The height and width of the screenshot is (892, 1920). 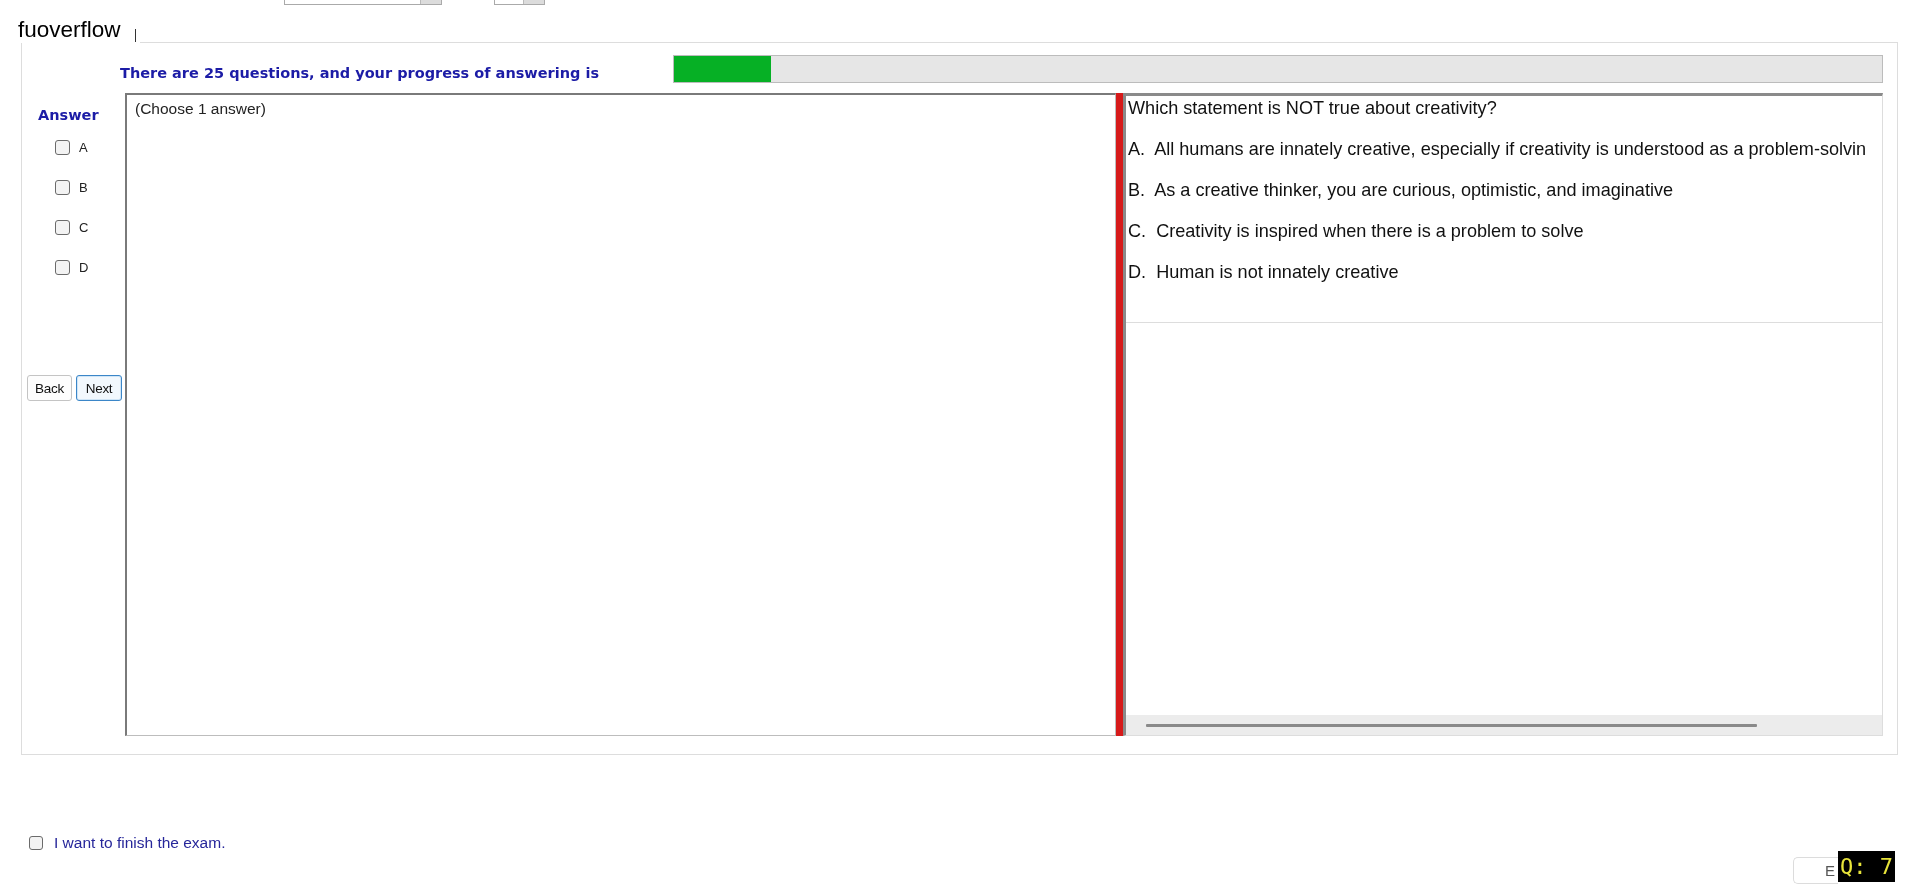 What do you see at coordinates (49, 388) in the screenshot?
I see `back-button: Back` at bounding box center [49, 388].